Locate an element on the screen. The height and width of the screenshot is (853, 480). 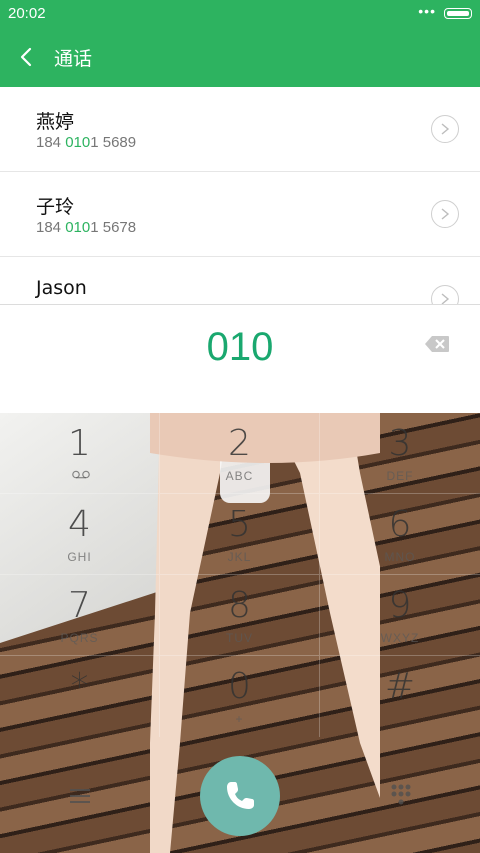
key-digit: 0 is located at coordinates (239, 686).